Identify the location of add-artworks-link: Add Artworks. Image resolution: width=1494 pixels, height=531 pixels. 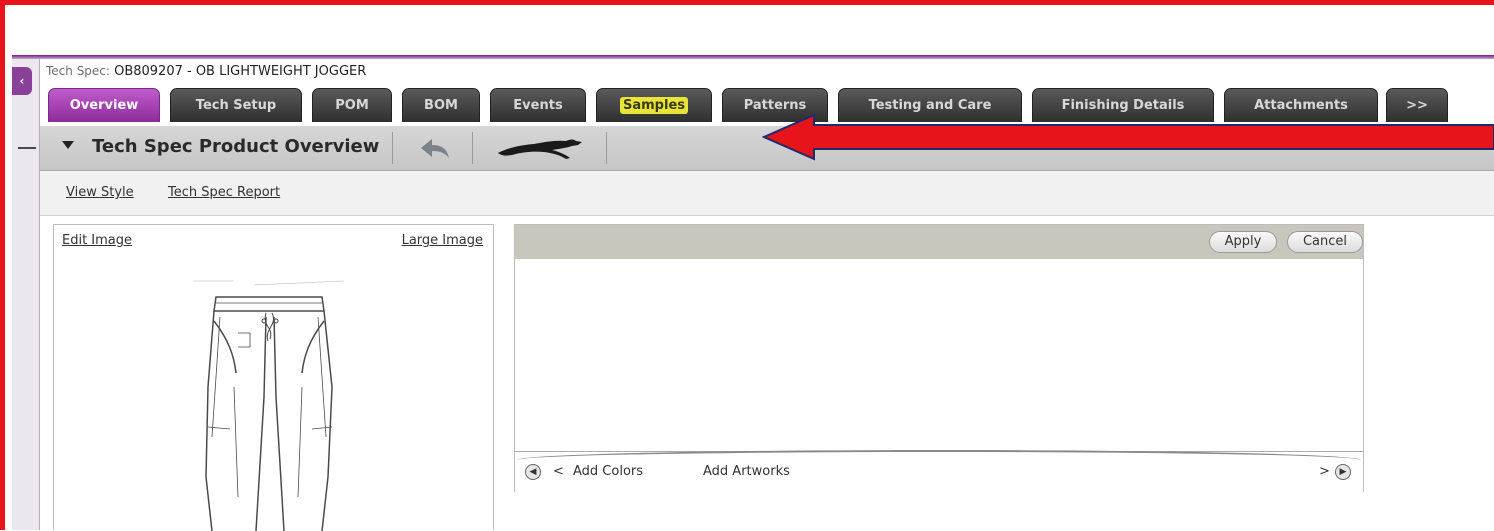
(746, 471).